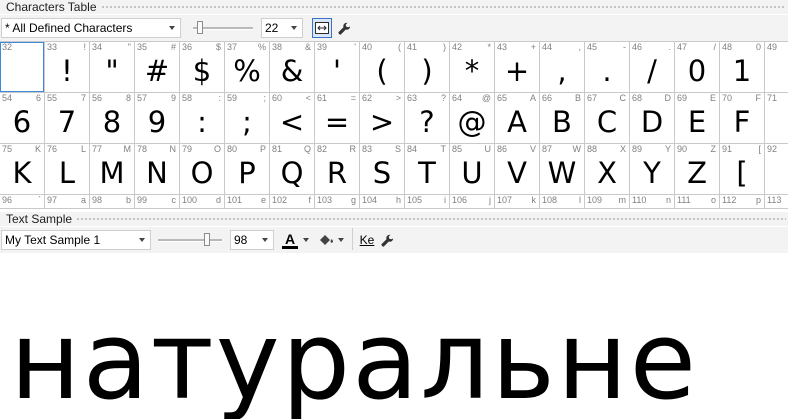  Describe the element at coordinates (742, 169) in the screenshot. I see `char-cell: 91[[` at that location.